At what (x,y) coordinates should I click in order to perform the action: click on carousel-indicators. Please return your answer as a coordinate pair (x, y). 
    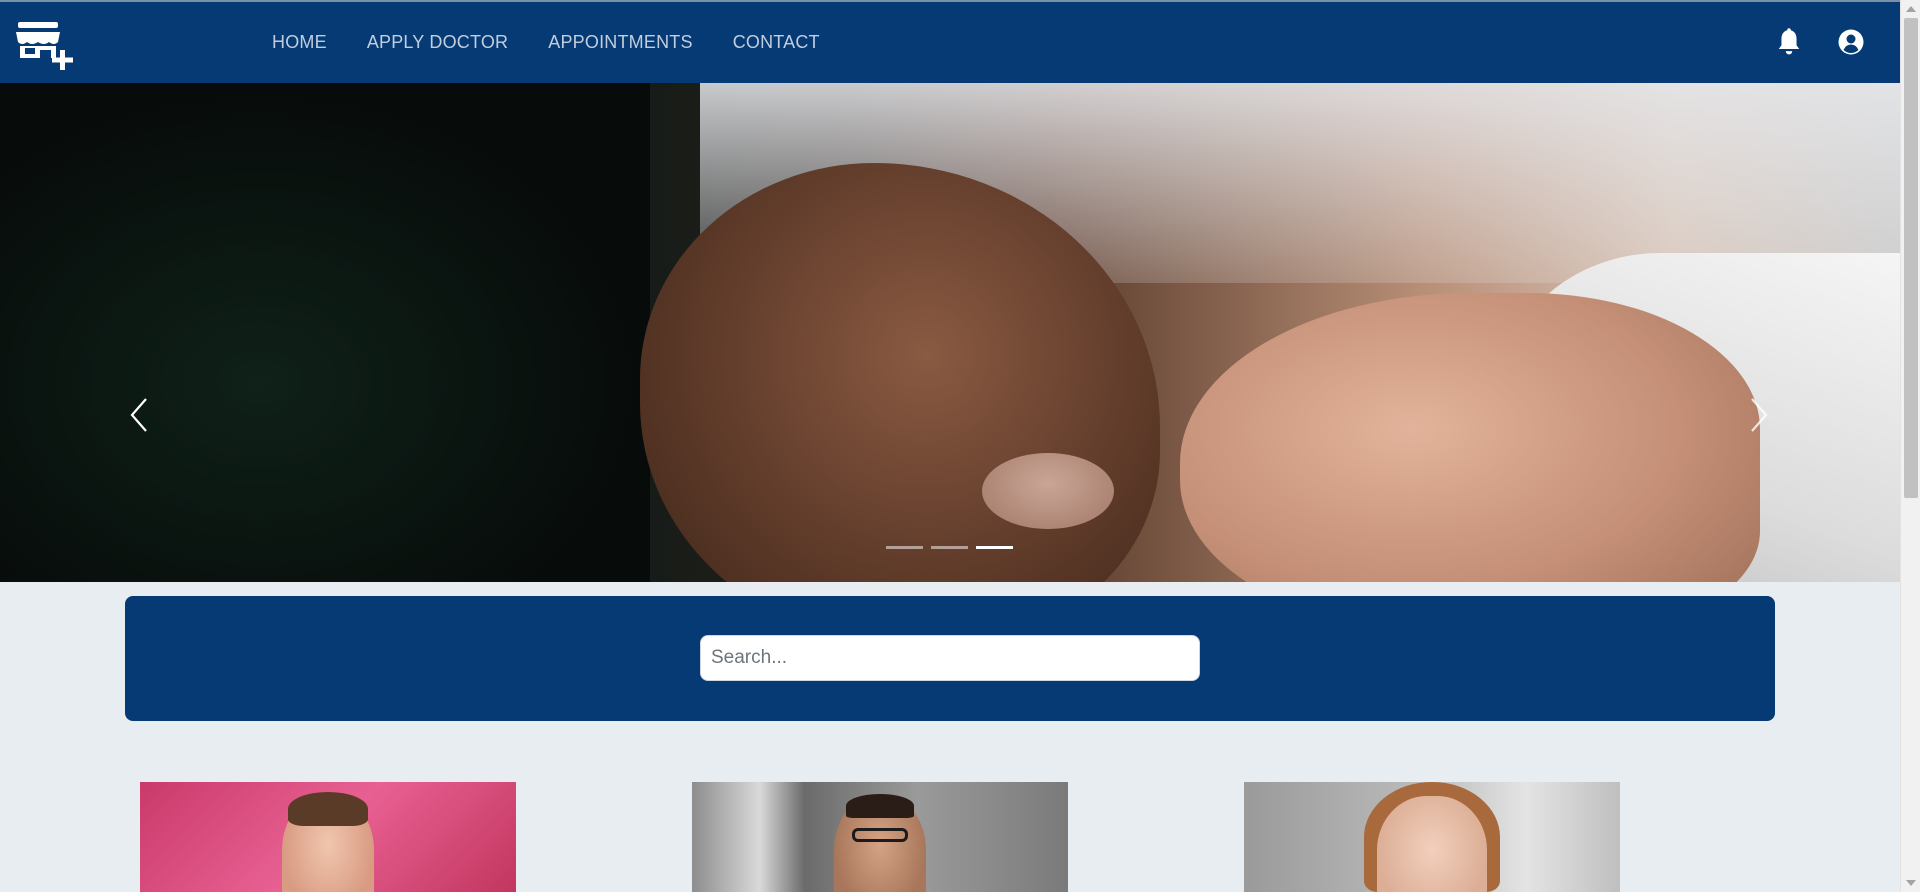
    Looking at the image, I should click on (949, 547).